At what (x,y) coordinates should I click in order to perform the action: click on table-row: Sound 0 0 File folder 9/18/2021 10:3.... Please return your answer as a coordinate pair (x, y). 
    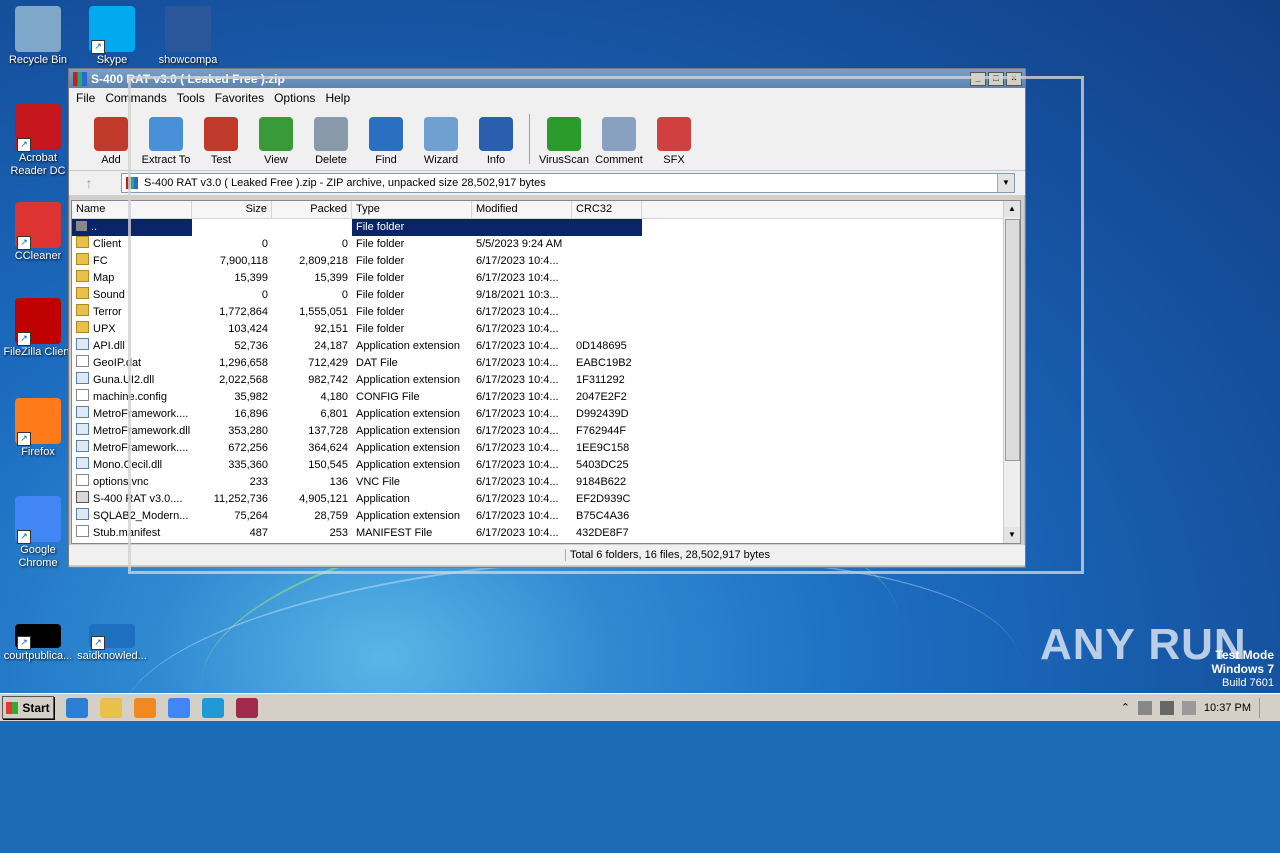
    Looking at the image, I should click on (546, 295).